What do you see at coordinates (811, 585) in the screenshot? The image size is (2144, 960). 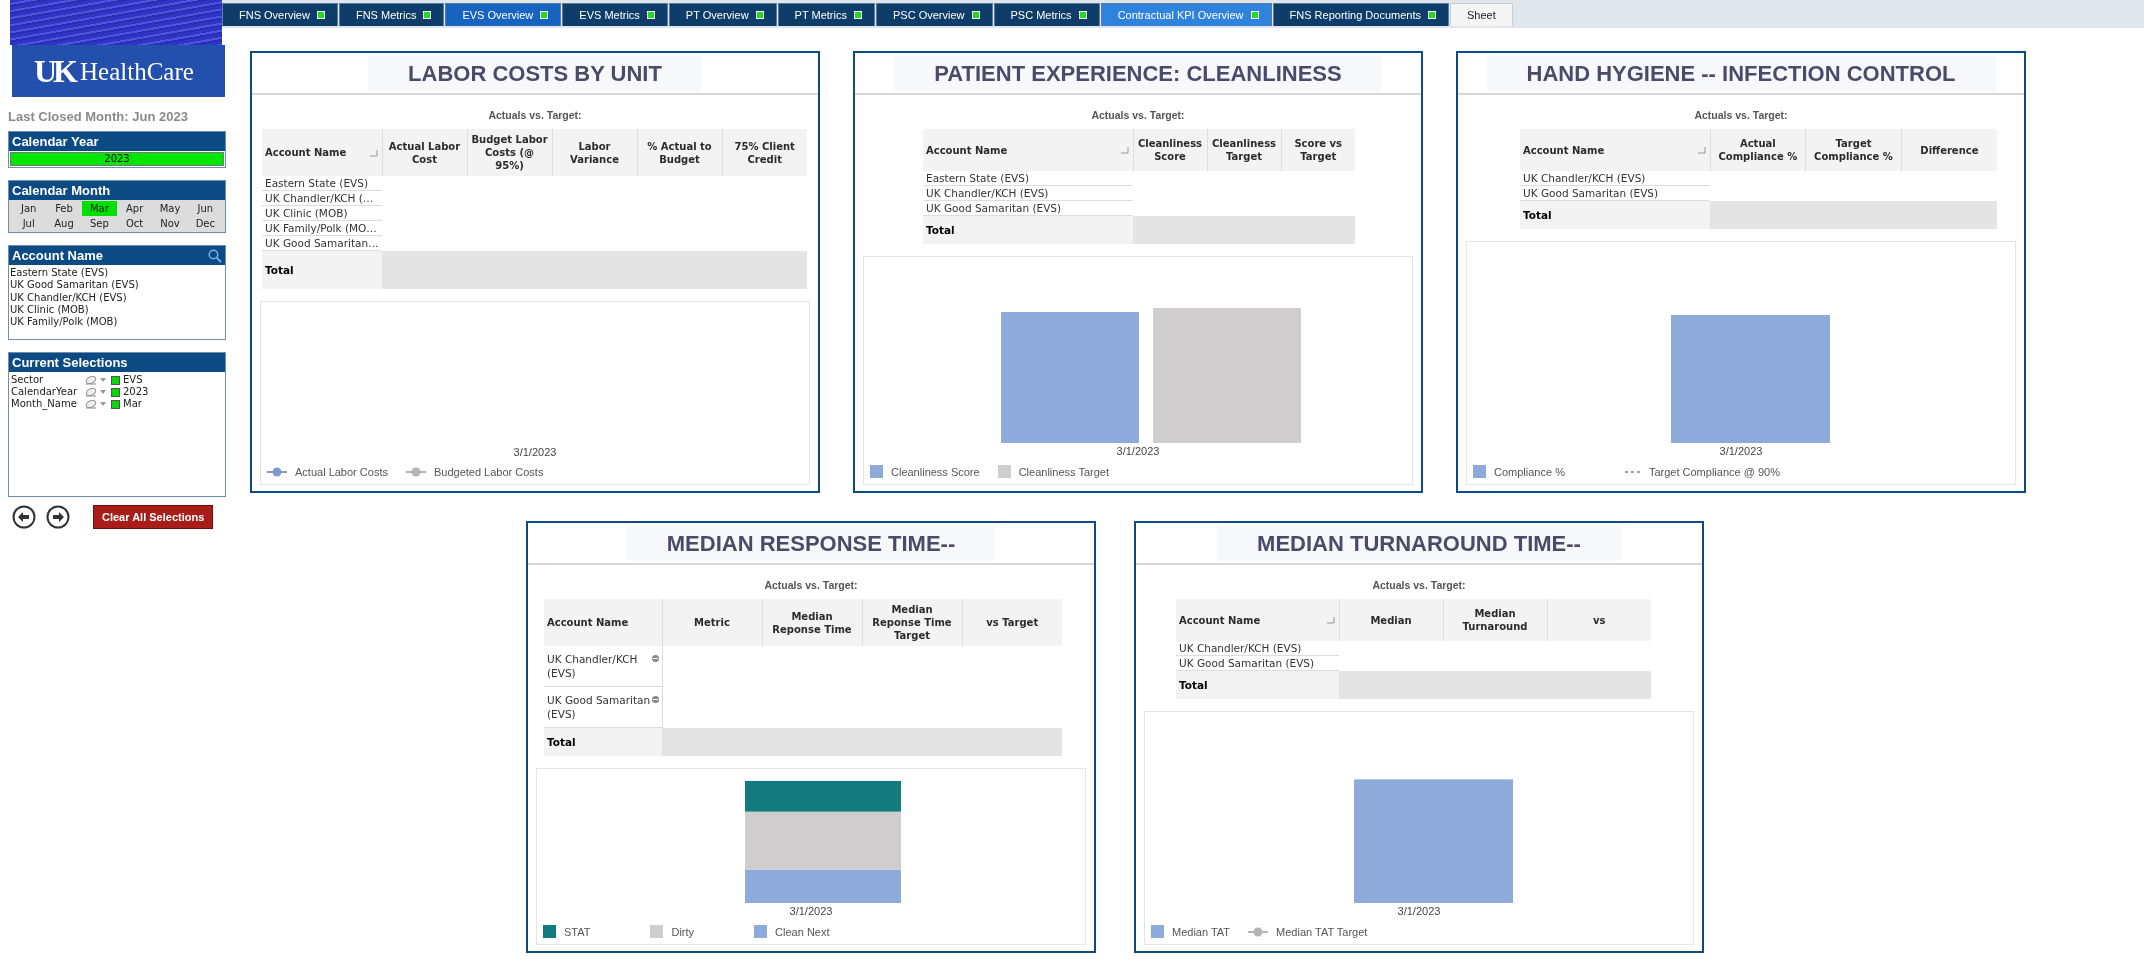 I see `table-subtitle: Actuals vs. Target:` at bounding box center [811, 585].